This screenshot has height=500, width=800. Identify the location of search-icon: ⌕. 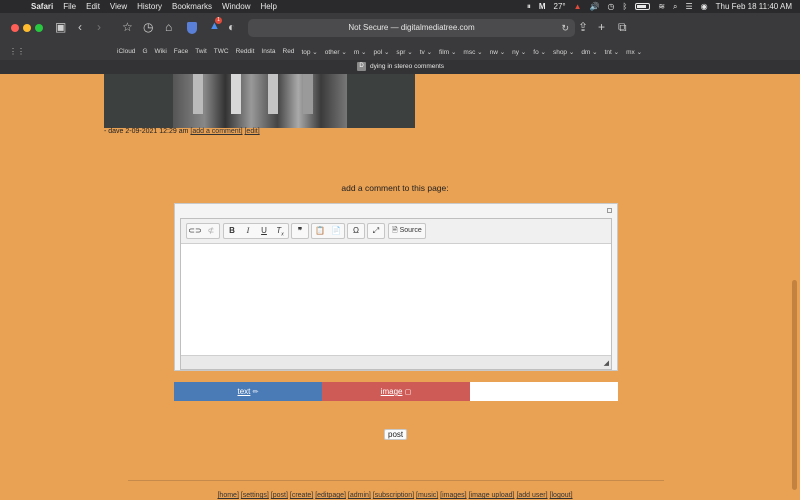
(675, 7).